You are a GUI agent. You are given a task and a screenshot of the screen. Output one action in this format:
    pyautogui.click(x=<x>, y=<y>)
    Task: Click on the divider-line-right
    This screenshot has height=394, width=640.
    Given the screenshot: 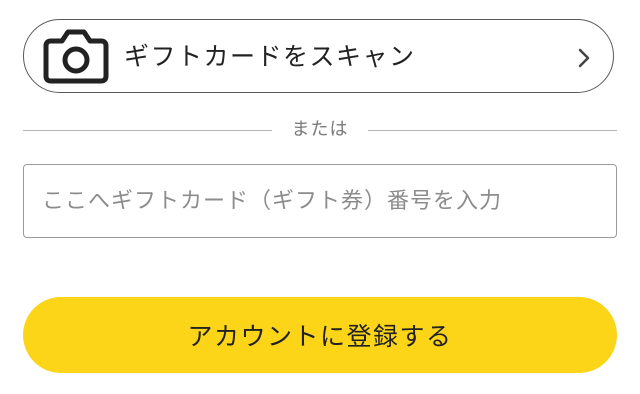 What is the action you would take?
    pyautogui.click(x=492, y=130)
    